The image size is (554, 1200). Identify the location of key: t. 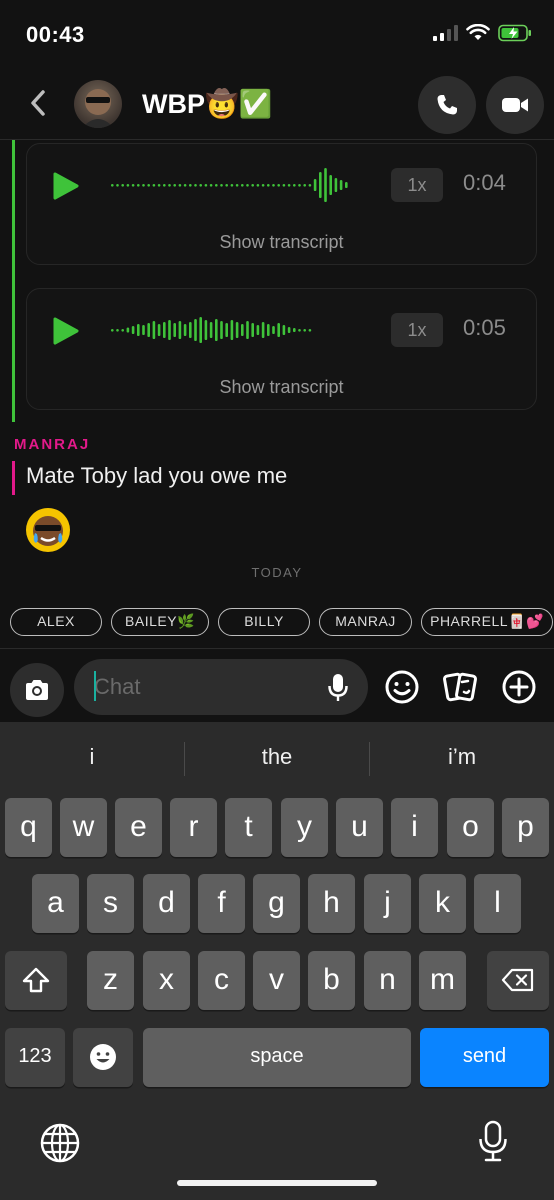
(248, 827).